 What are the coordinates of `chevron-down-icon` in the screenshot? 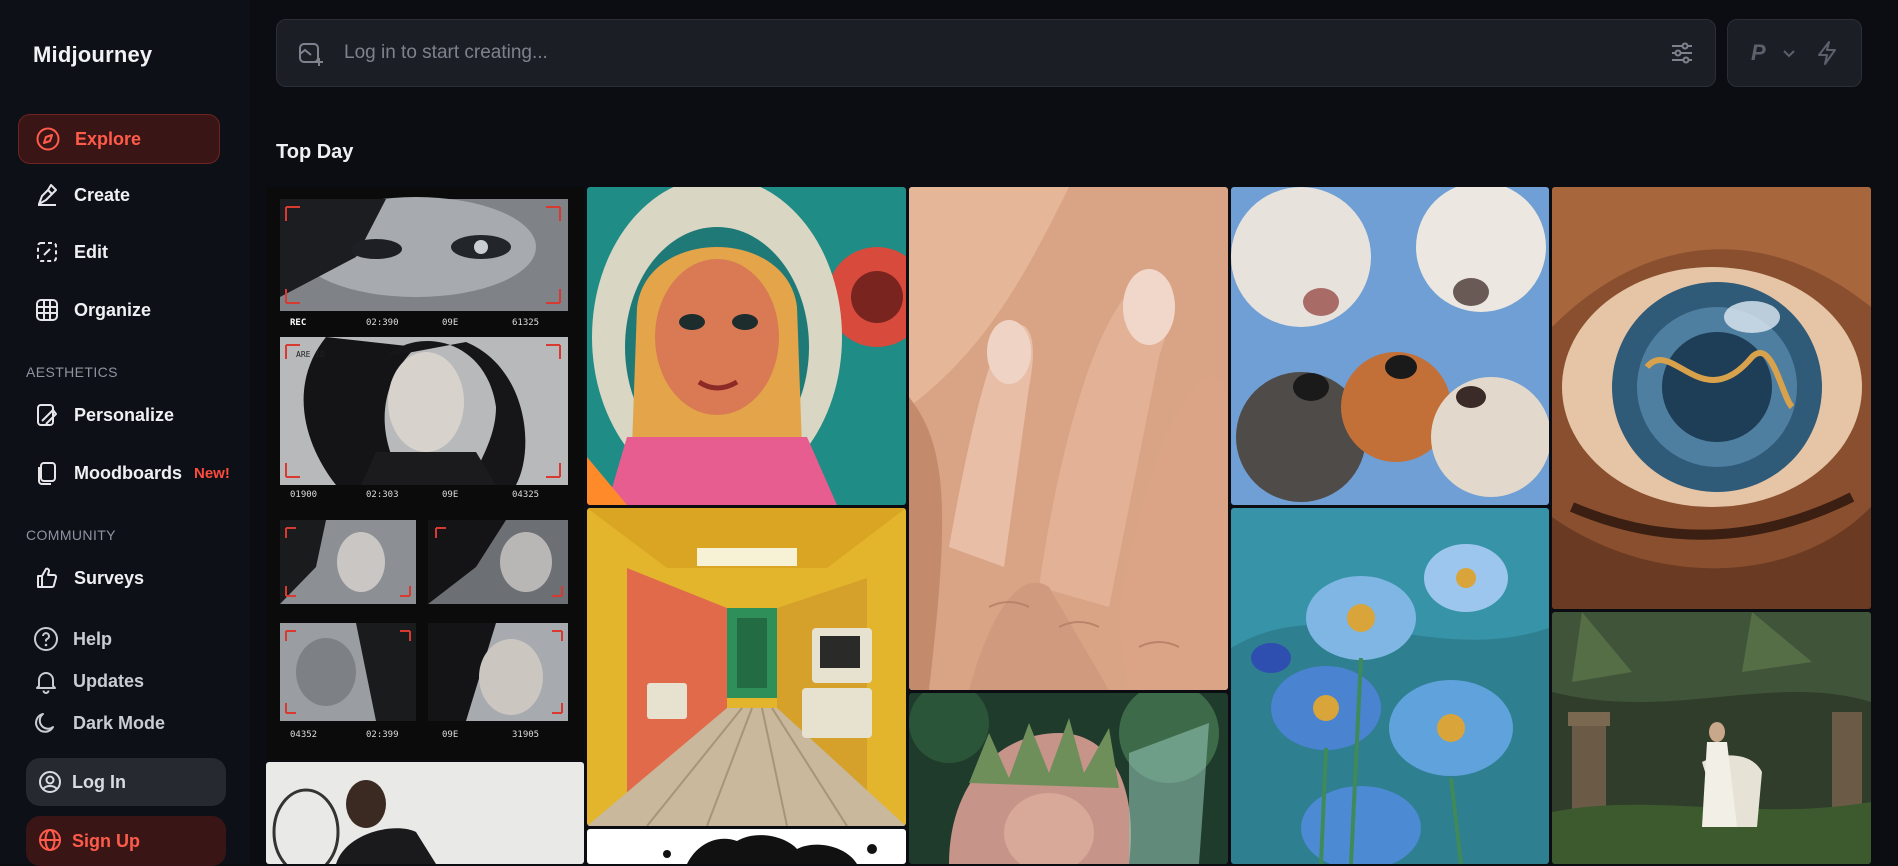 It's located at (1789, 53).